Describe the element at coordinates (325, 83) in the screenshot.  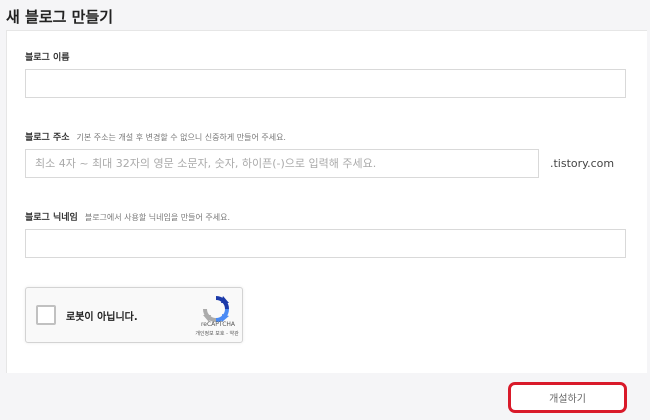
I see `blog-name-input` at that location.